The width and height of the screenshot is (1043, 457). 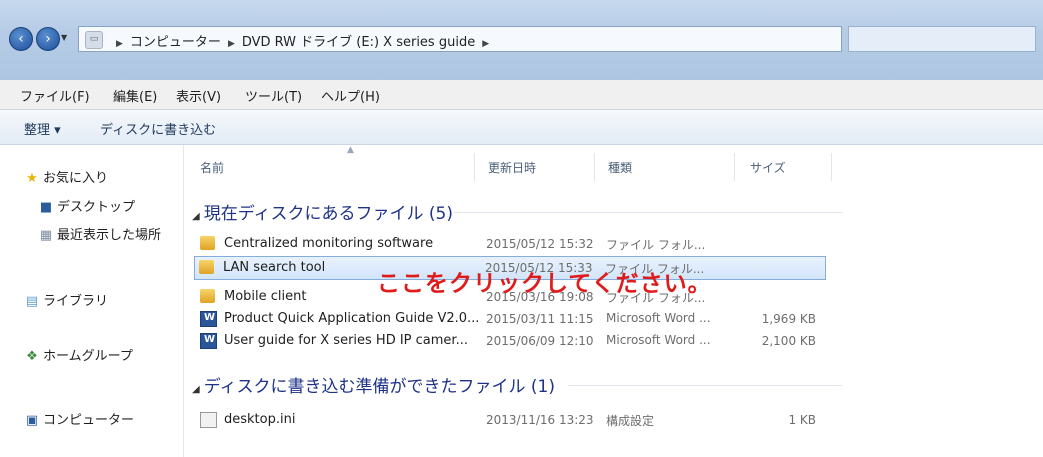 What do you see at coordinates (32, 420) in the screenshot?
I see `computer-icon: ▣` at bounding box center [32, 420].